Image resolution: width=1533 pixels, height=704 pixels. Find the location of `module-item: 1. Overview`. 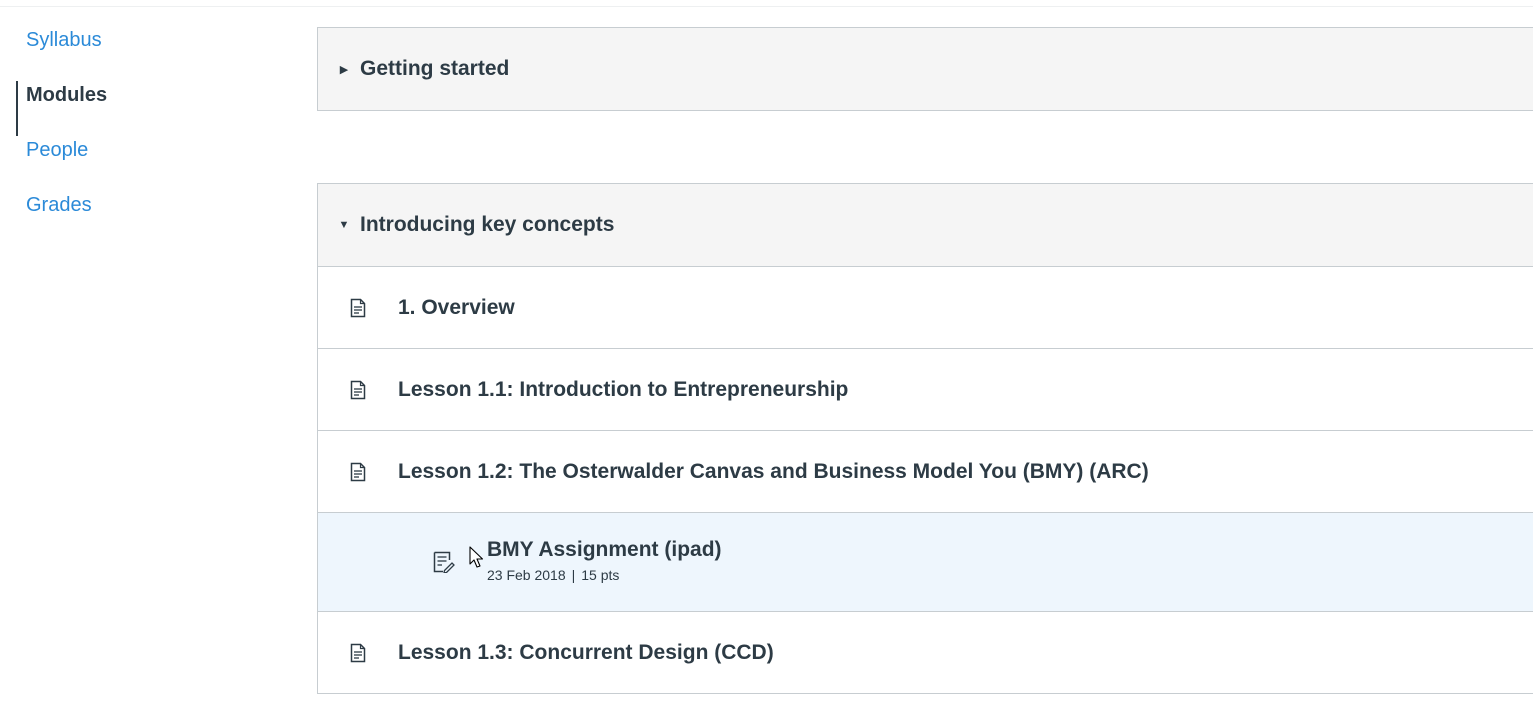

module-item: 1. Overview is located at coordinates (925, 307).